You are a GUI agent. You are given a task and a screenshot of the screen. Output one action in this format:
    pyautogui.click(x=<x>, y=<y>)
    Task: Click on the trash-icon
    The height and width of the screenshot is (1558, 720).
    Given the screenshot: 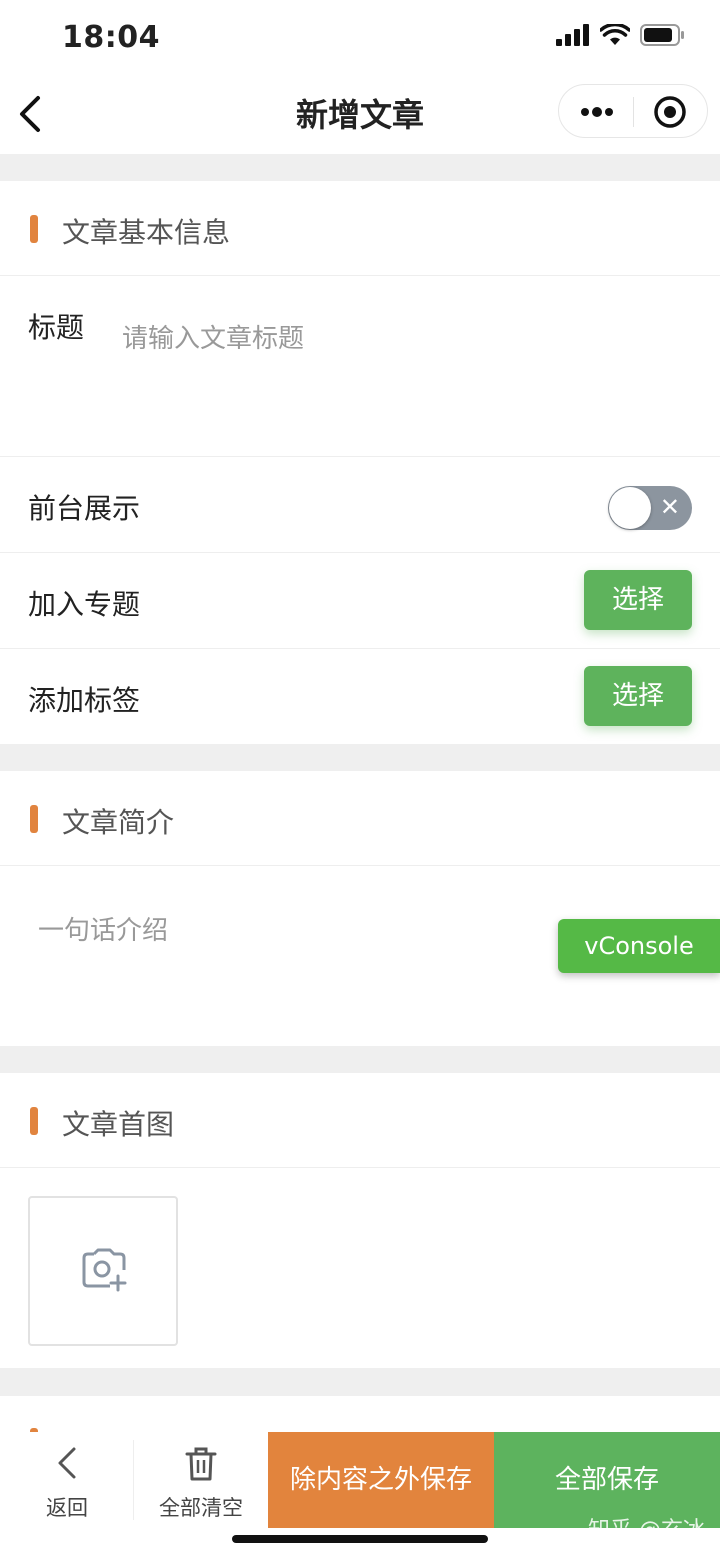 What is the action you would take?
    pyautogui.click(x=201, y=1464)
    